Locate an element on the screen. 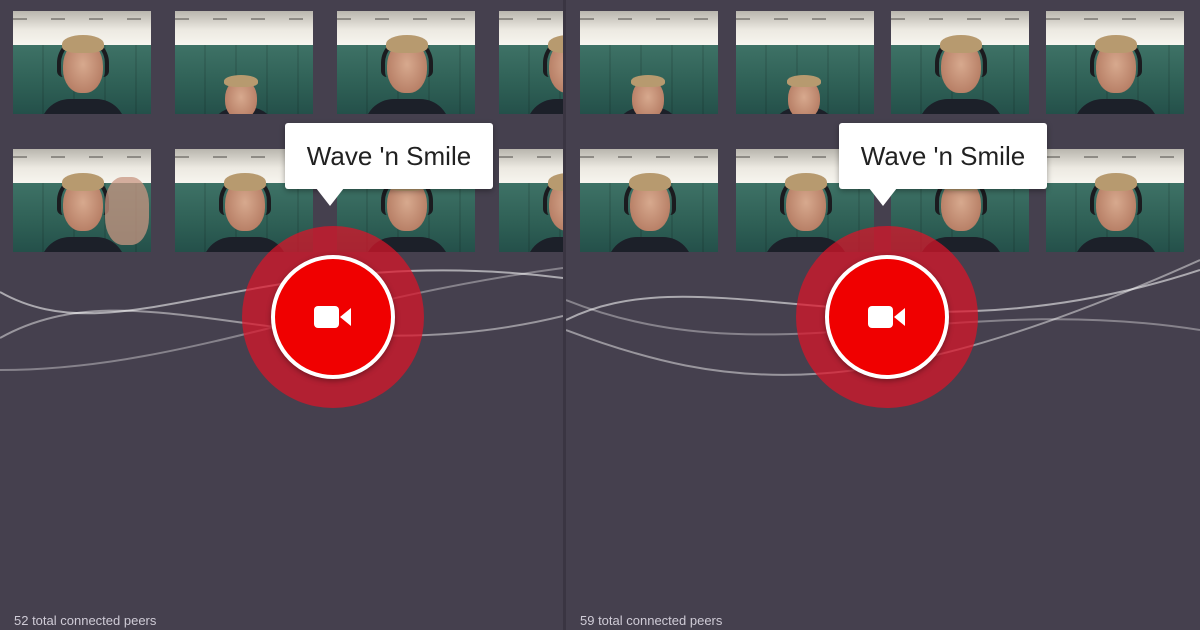 This screenshot has width=1200, height=630. connected-peers-count: 59 total connected peers is located at coordinates (651, 620).